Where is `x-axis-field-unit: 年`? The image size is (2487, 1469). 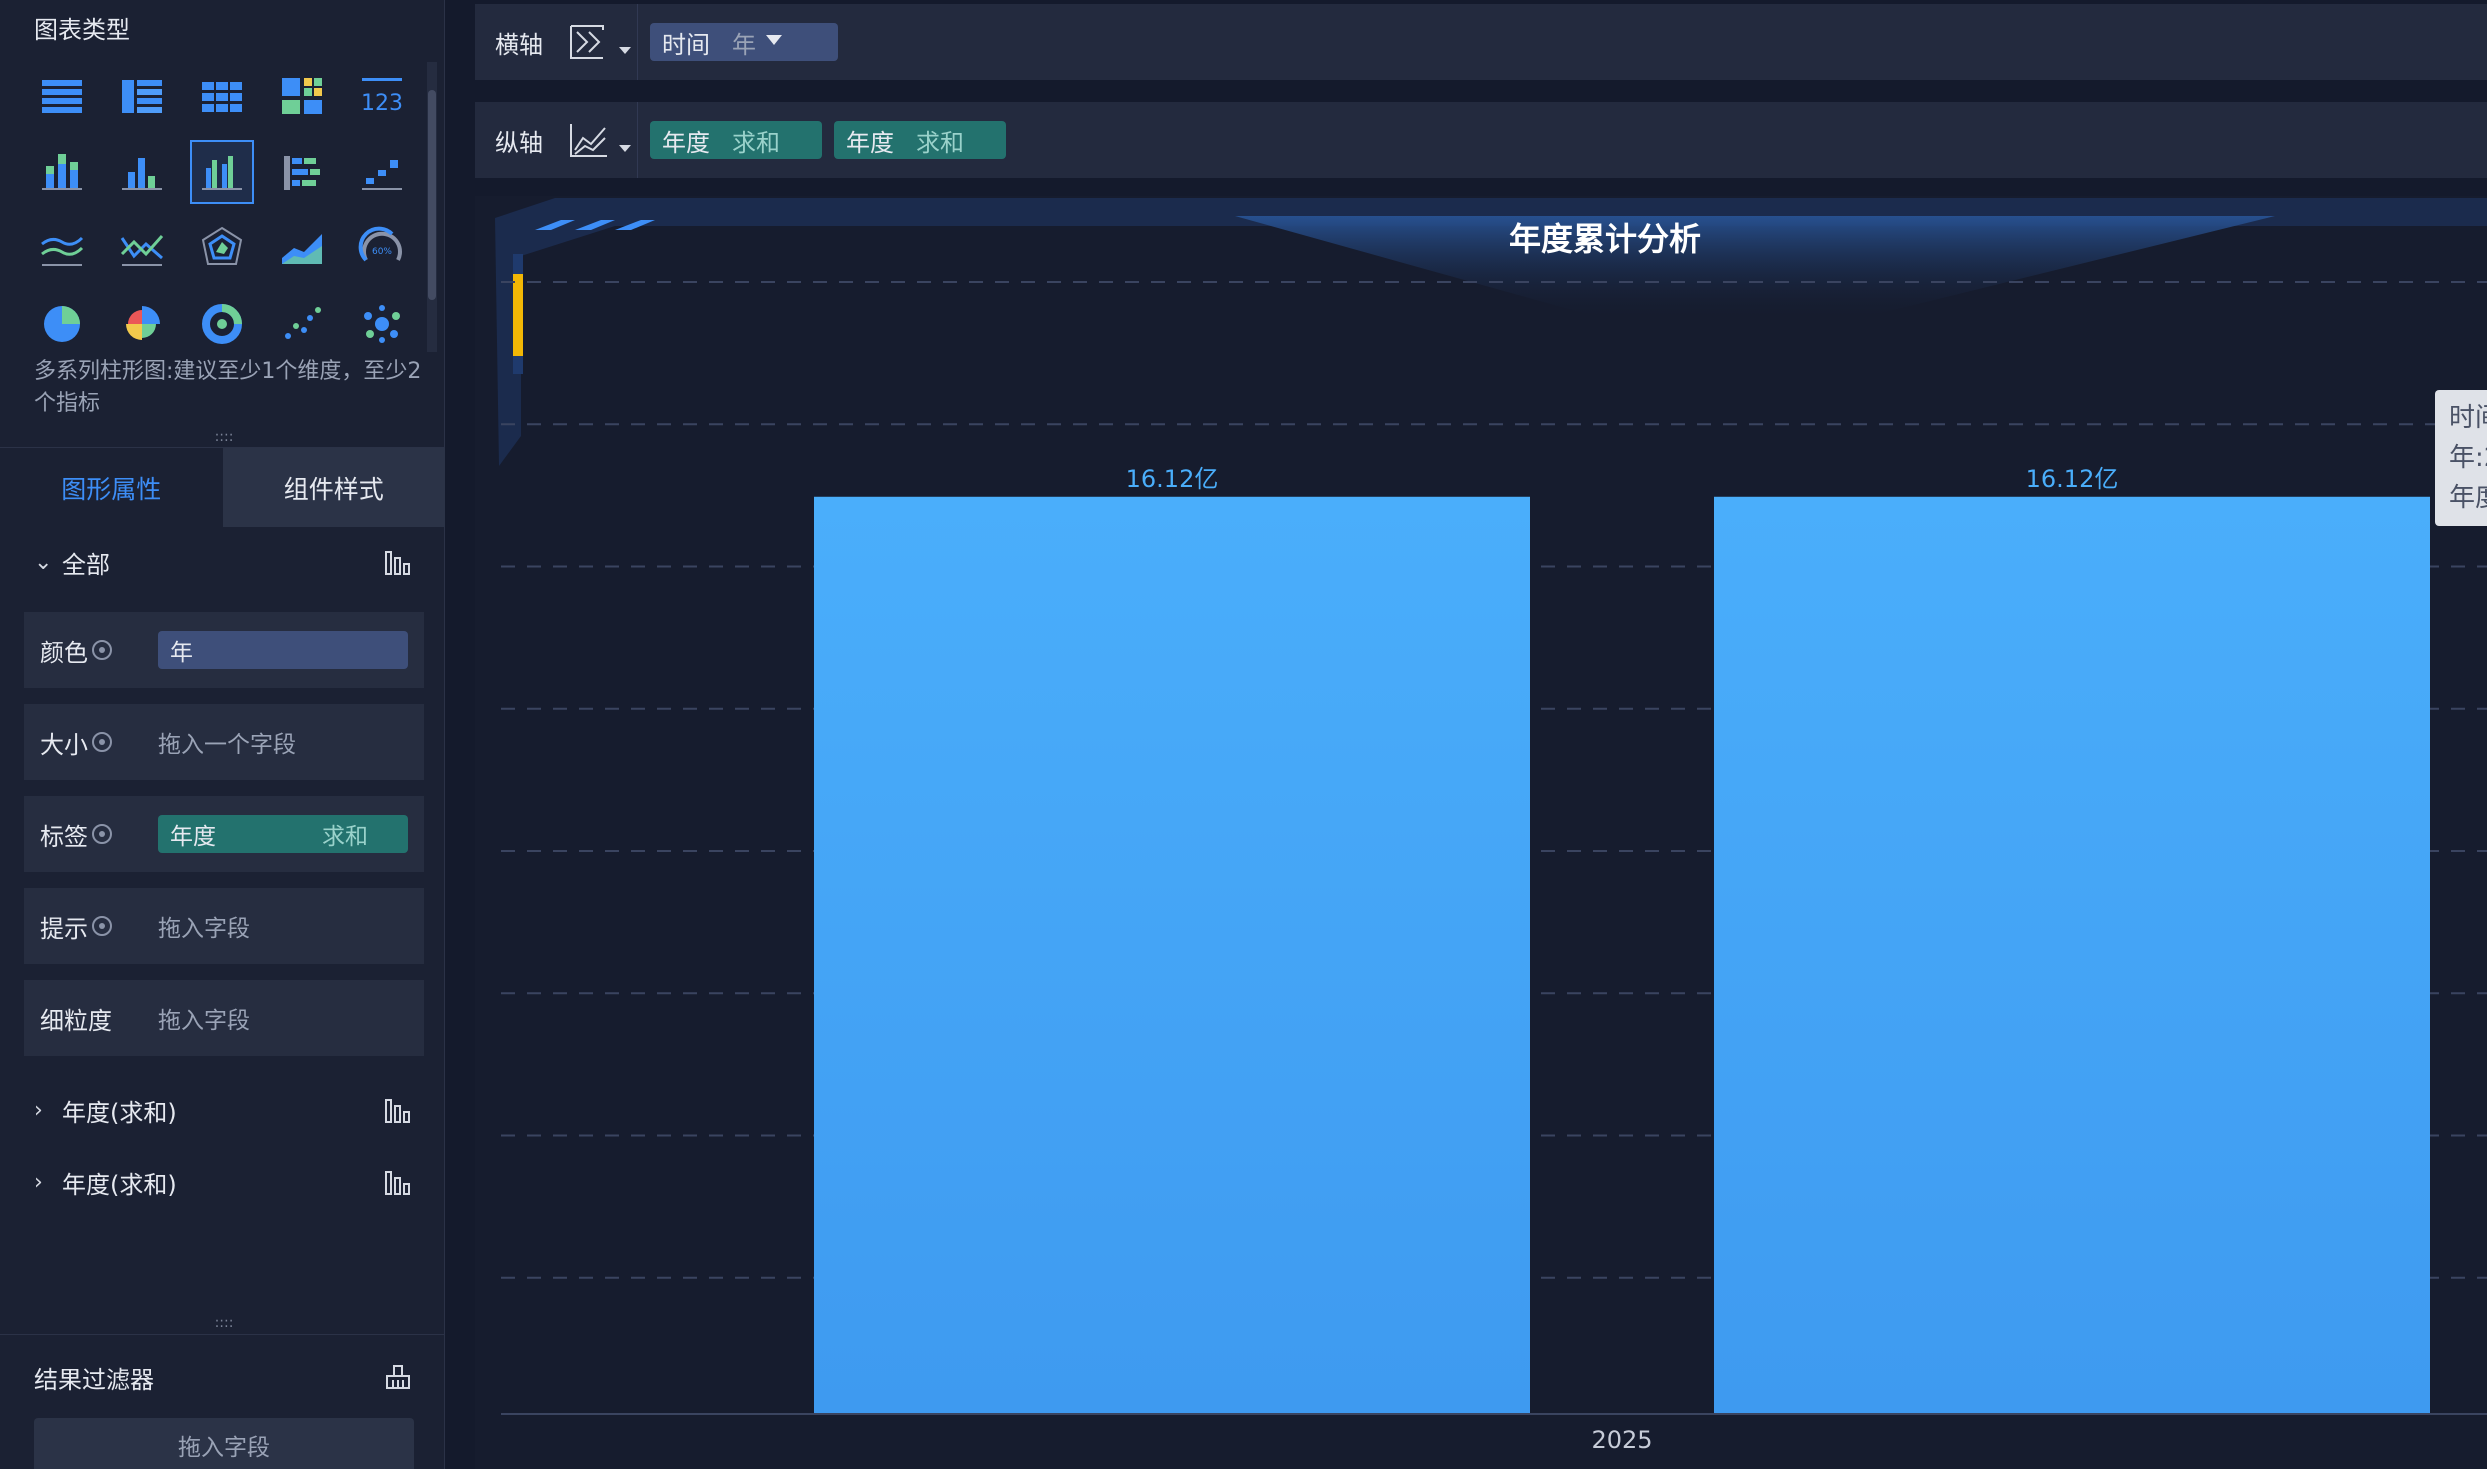
x-axis-field-unit: 年 is located at coordinates (744, 44).